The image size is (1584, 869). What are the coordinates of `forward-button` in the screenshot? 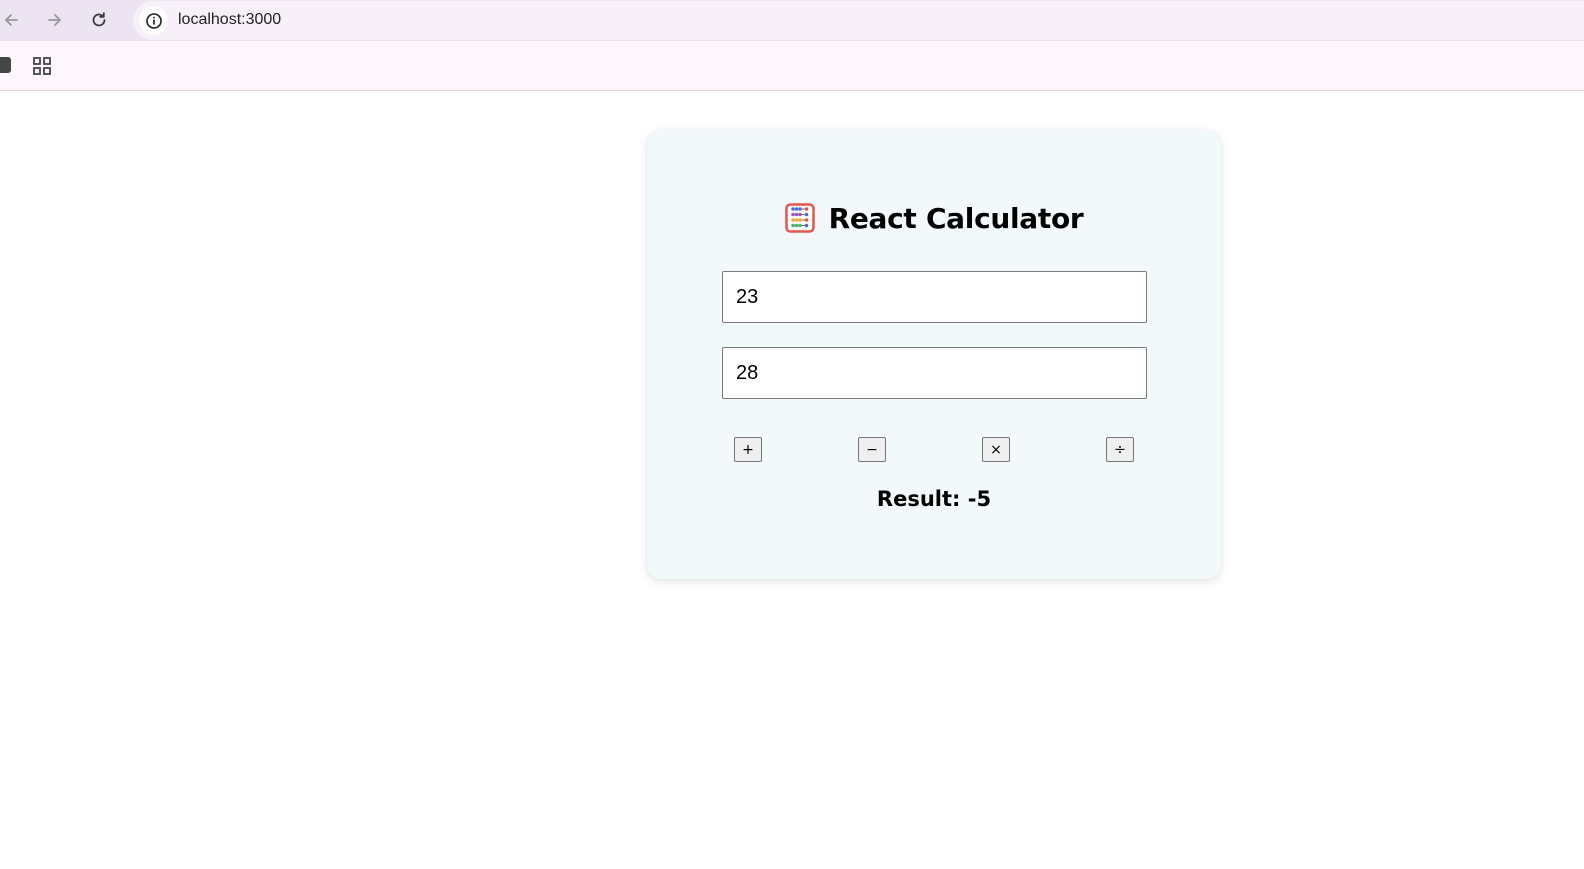 It's located at (55, 20).